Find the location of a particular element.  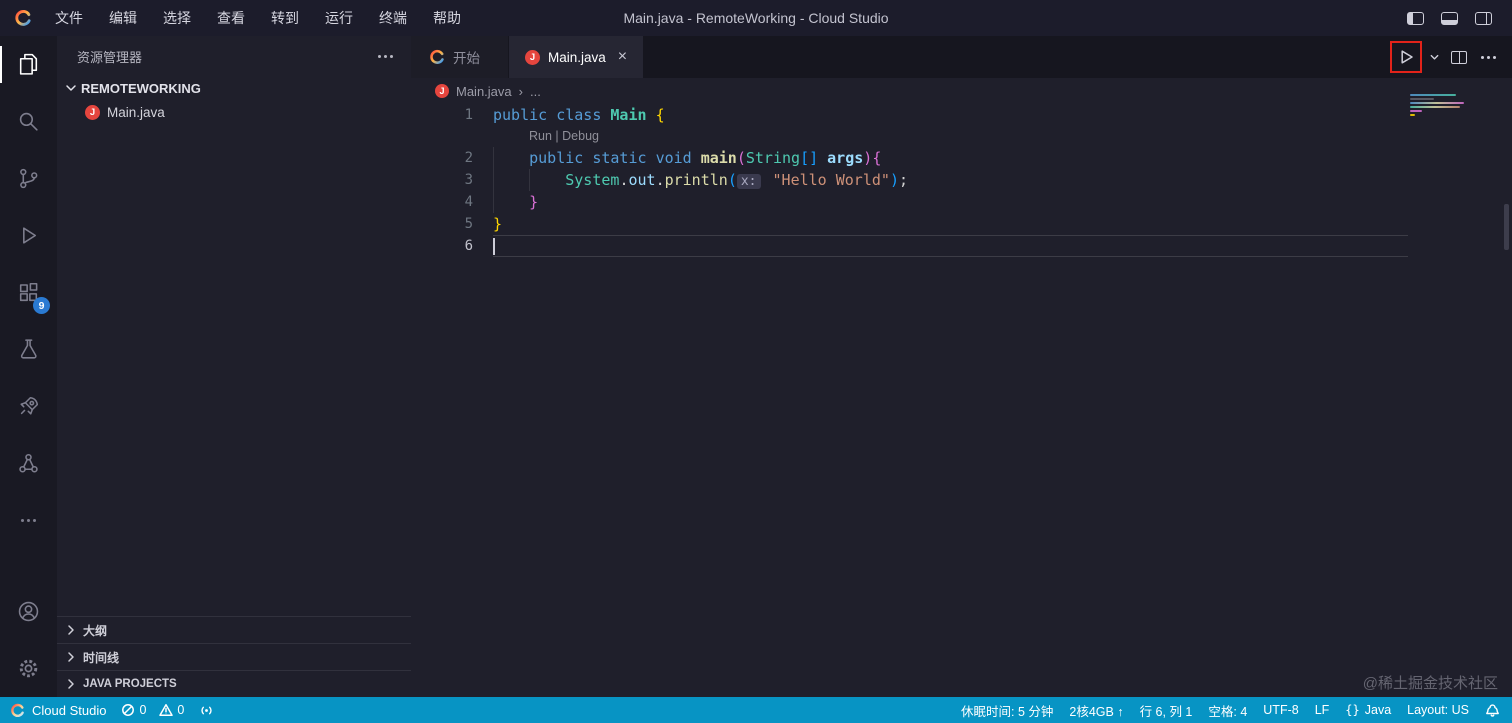

menu-run: 运行 is located at coordinates (339, 18).